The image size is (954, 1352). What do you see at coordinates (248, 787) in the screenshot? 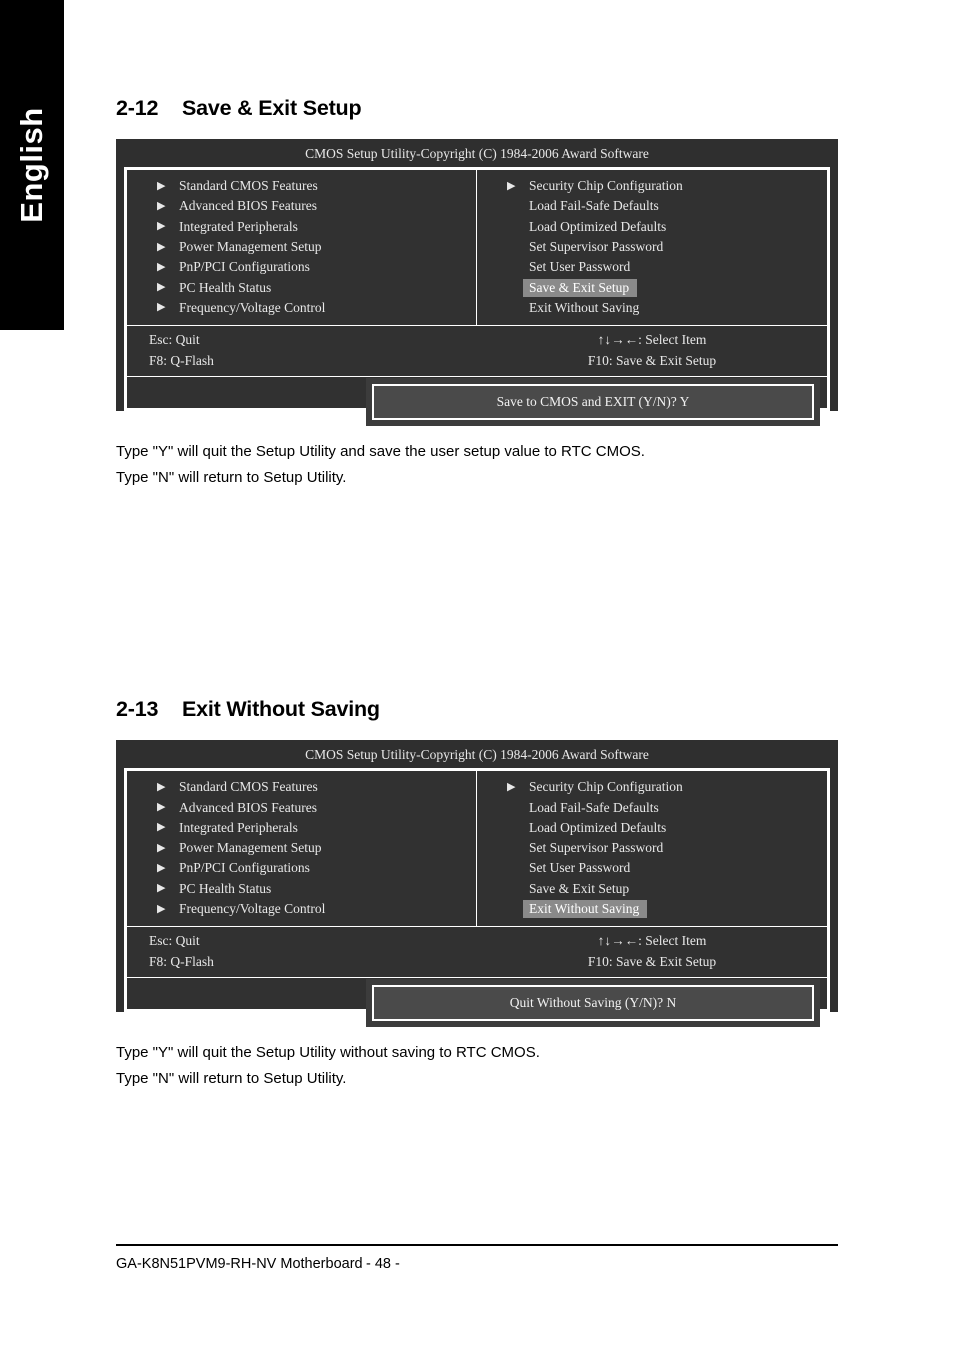
I see `menu-item-label: Standard CMOS Features` at bounding box center [248, 787].